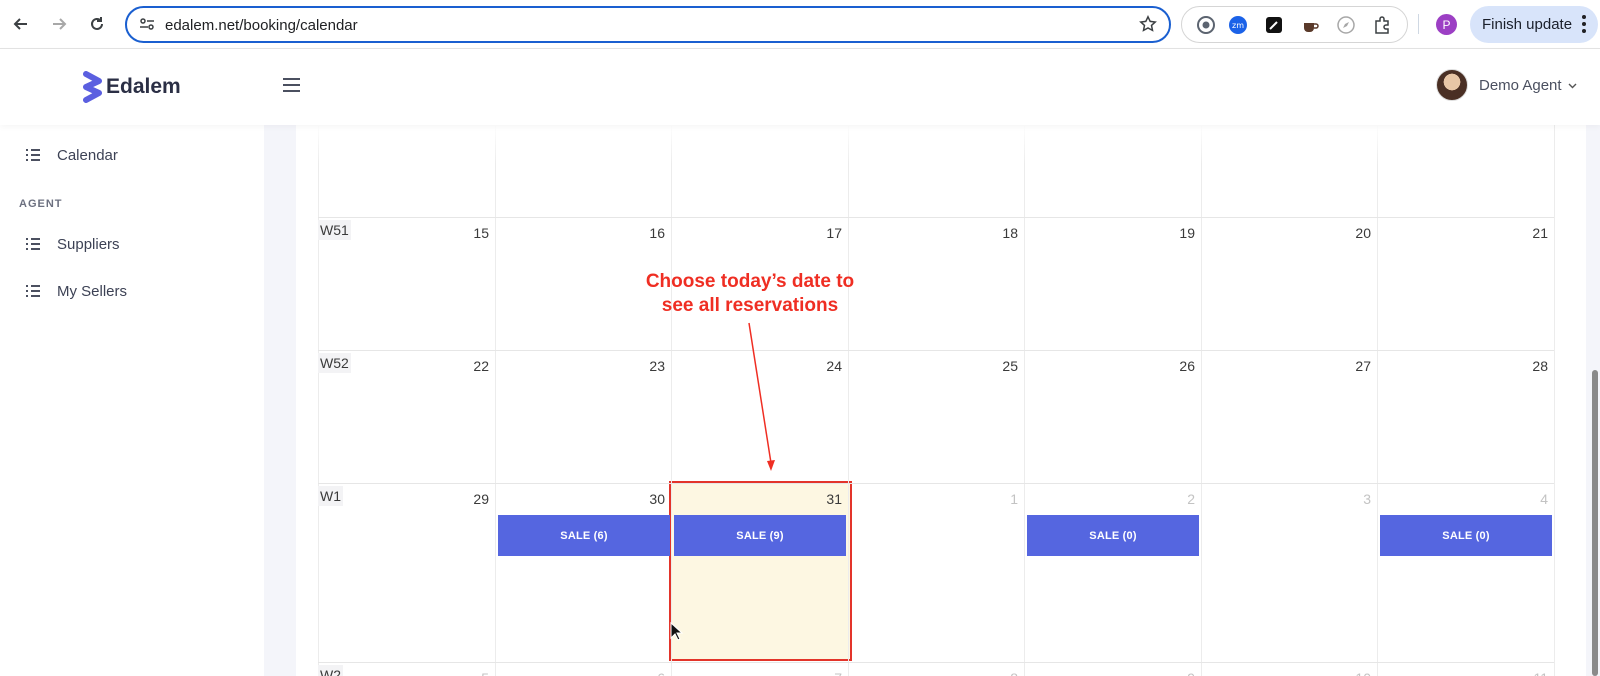  I want to click on more-menu-icon, so click(1584, 25).